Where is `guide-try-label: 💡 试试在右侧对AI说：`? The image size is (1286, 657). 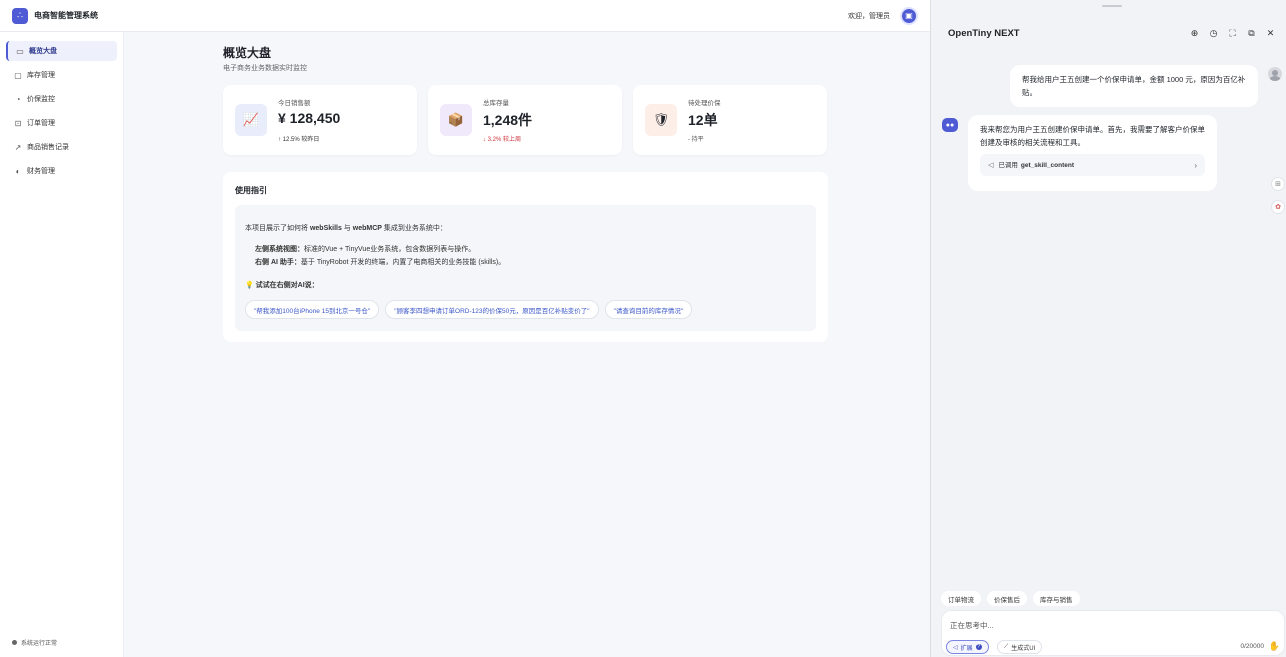 guide-try-label: 💡 试试在右侧对AI说： is located at coordinates (282, 285).